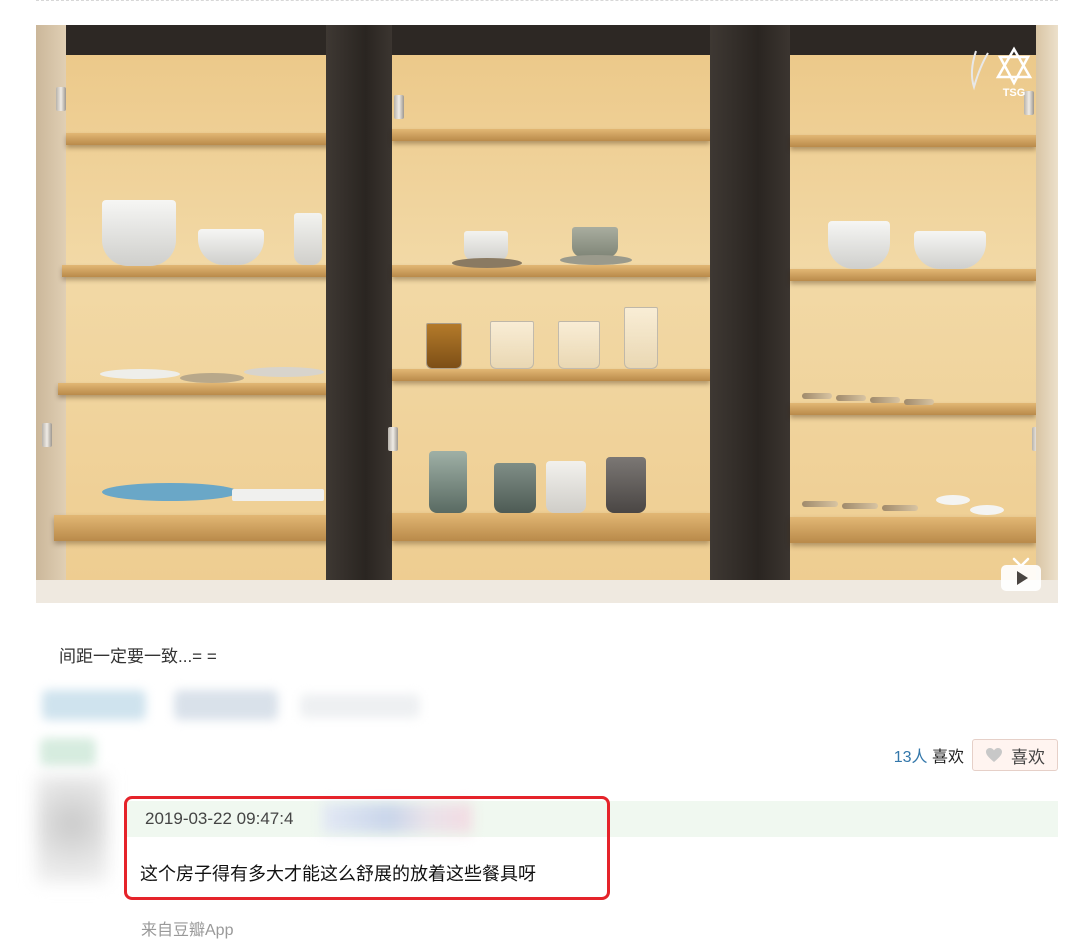 This screenshot has height=951, width=1080. What do you see at coordinates (1001, 72) in the screenshot?
I see `channel-logo: TSG` at bounding box center [1001, 72].